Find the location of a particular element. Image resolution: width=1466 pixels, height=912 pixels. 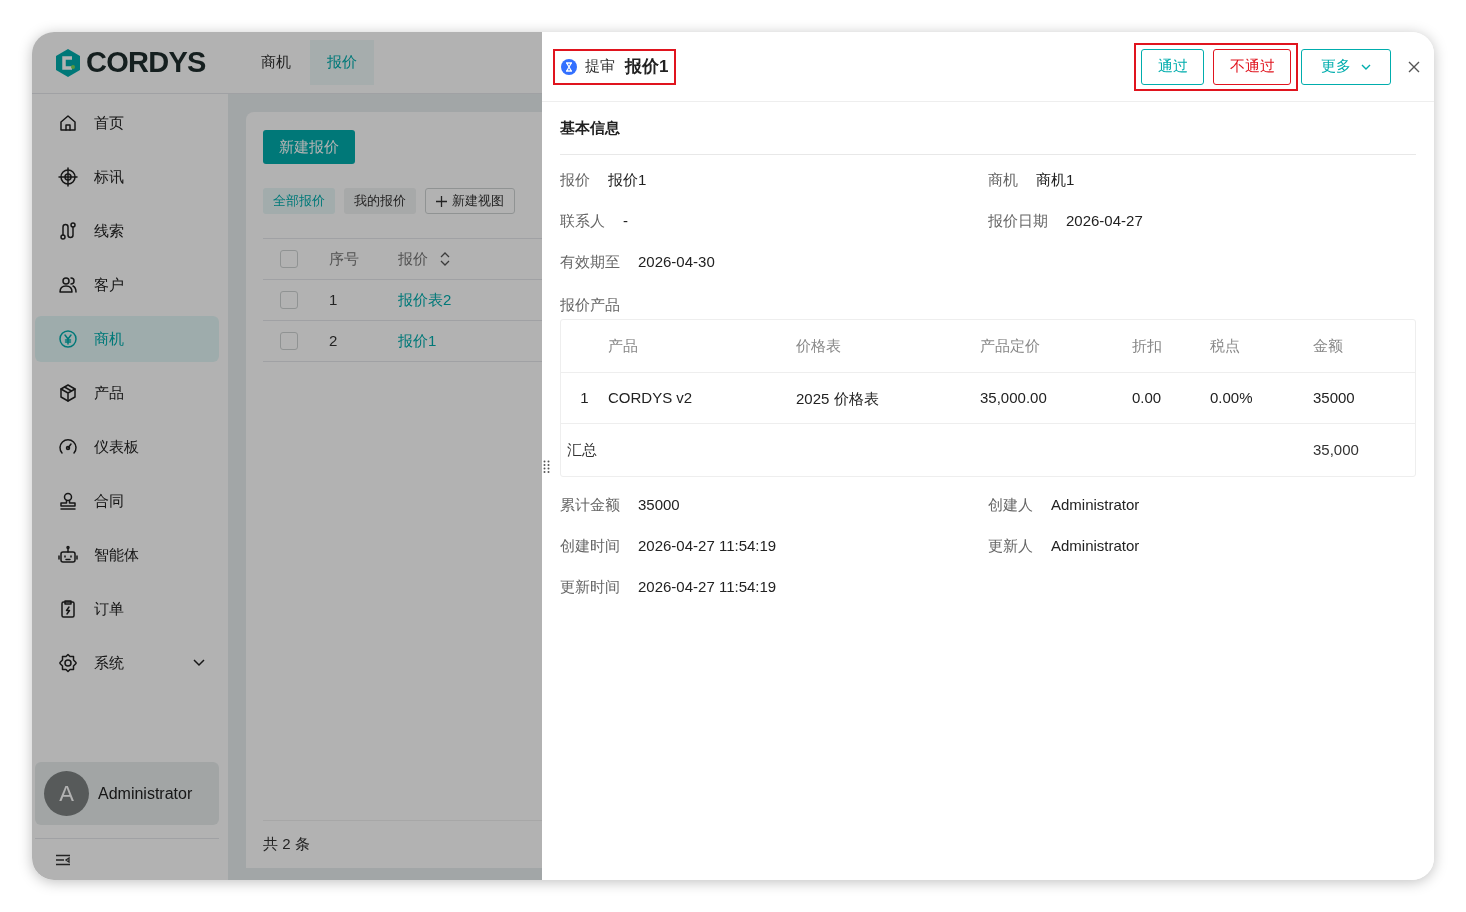

close-icon is located at coordinates (1414, 66).